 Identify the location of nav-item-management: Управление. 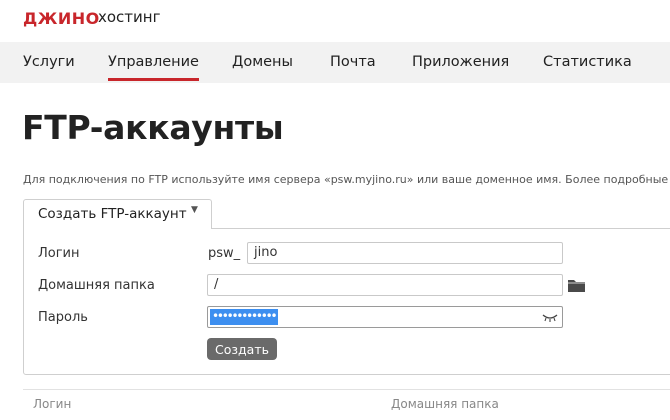
(153, 67).